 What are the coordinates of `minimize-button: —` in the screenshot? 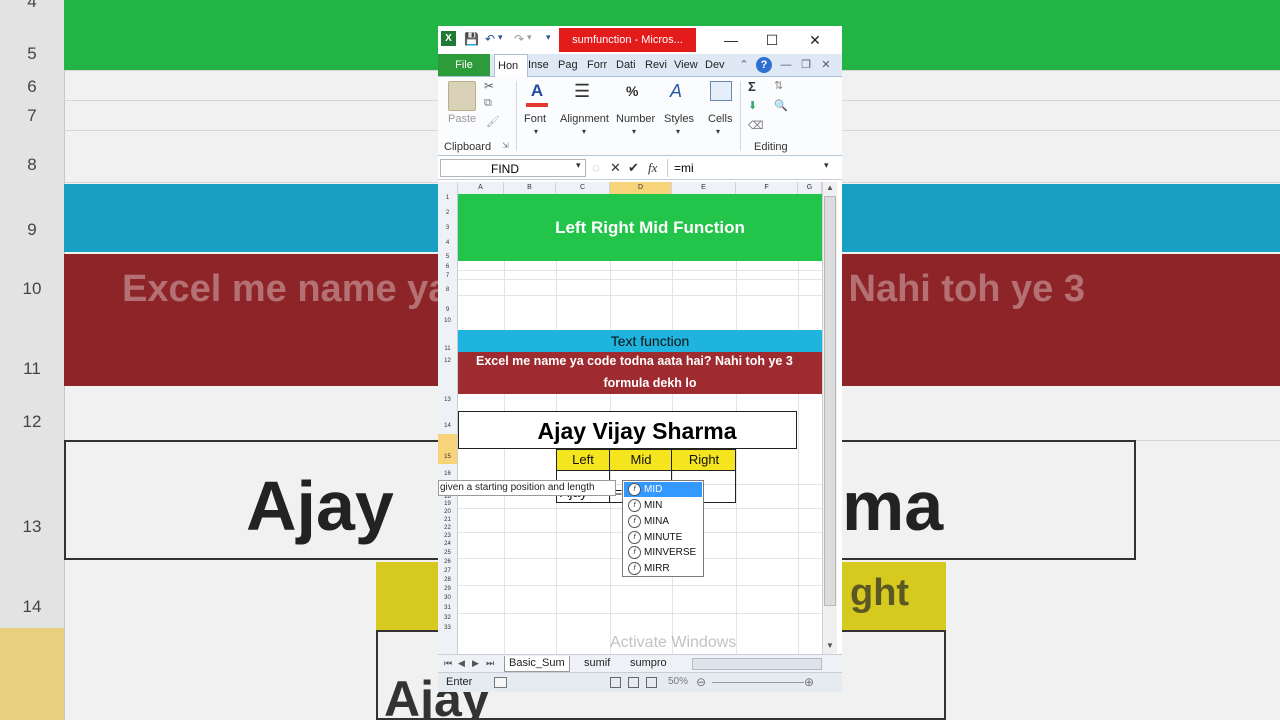 It's located at (731, 40).